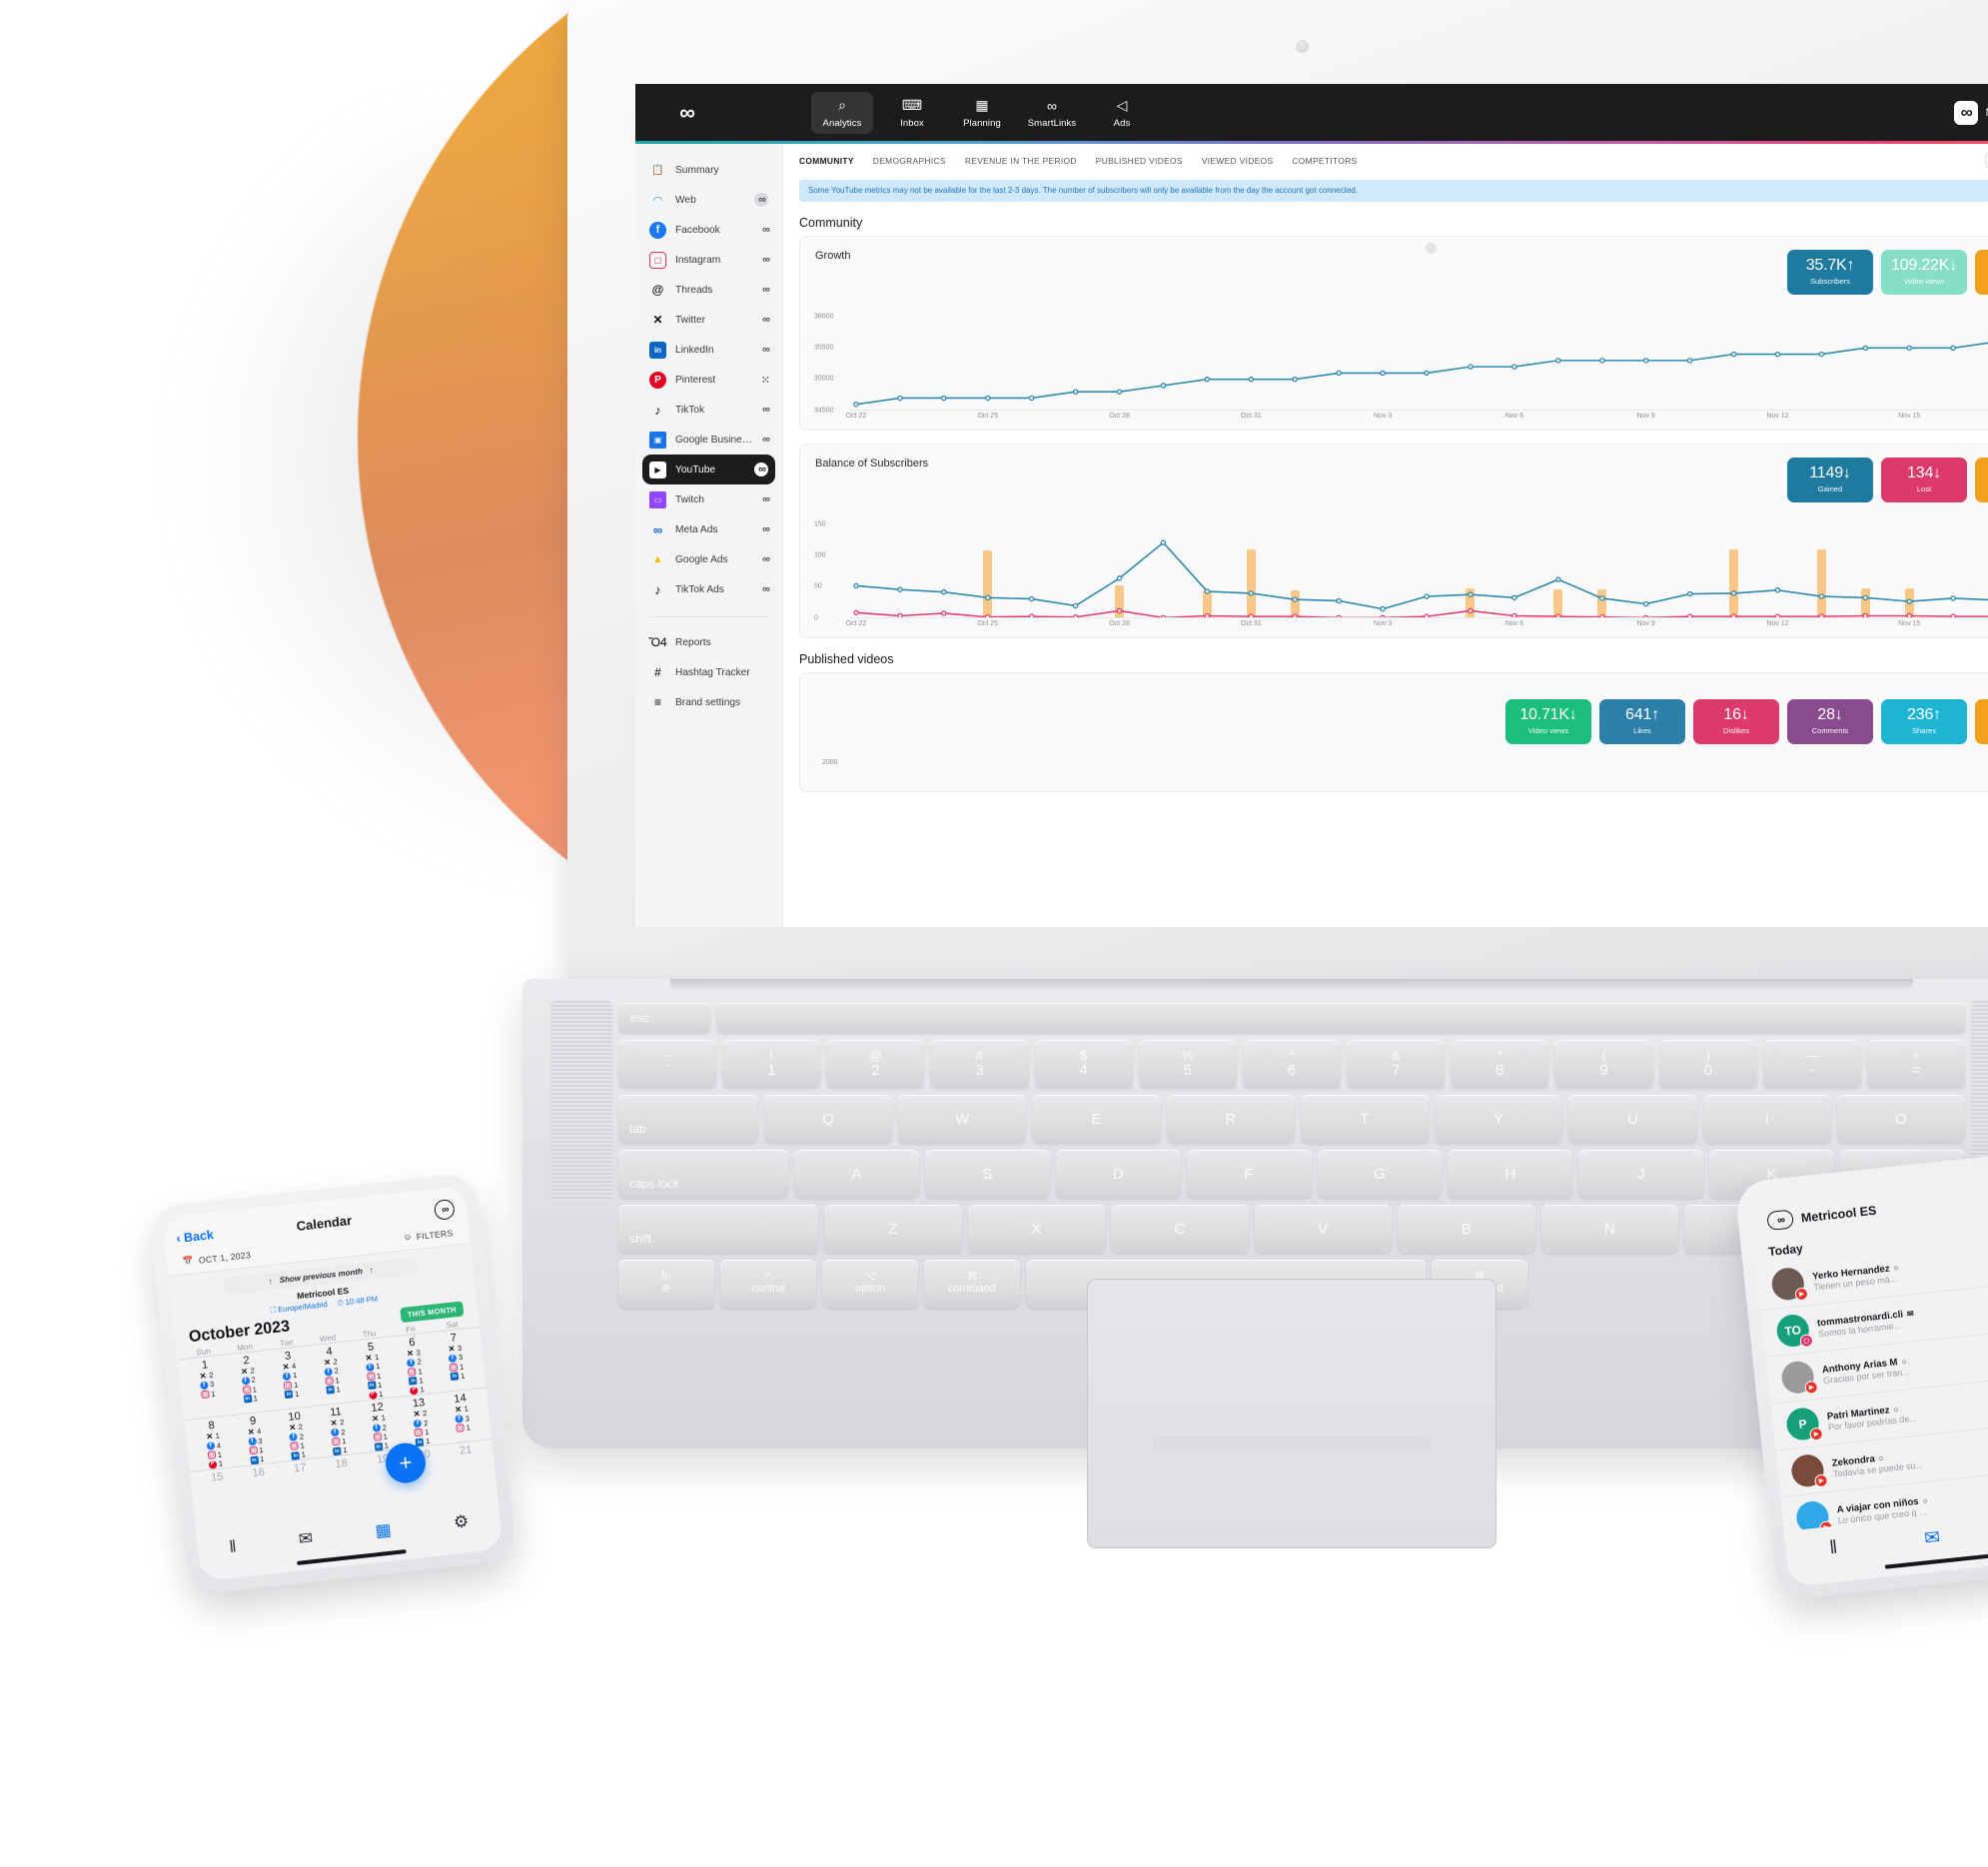 Image resolution: width=1988 pixels, height=1867 pixels. Describe the element at coordinates (415, 1365) in the screenshot. I see `calendar-day-cell: 6 ✕ 3 f 2 ▢ 1 in 1 P 1` at that location.